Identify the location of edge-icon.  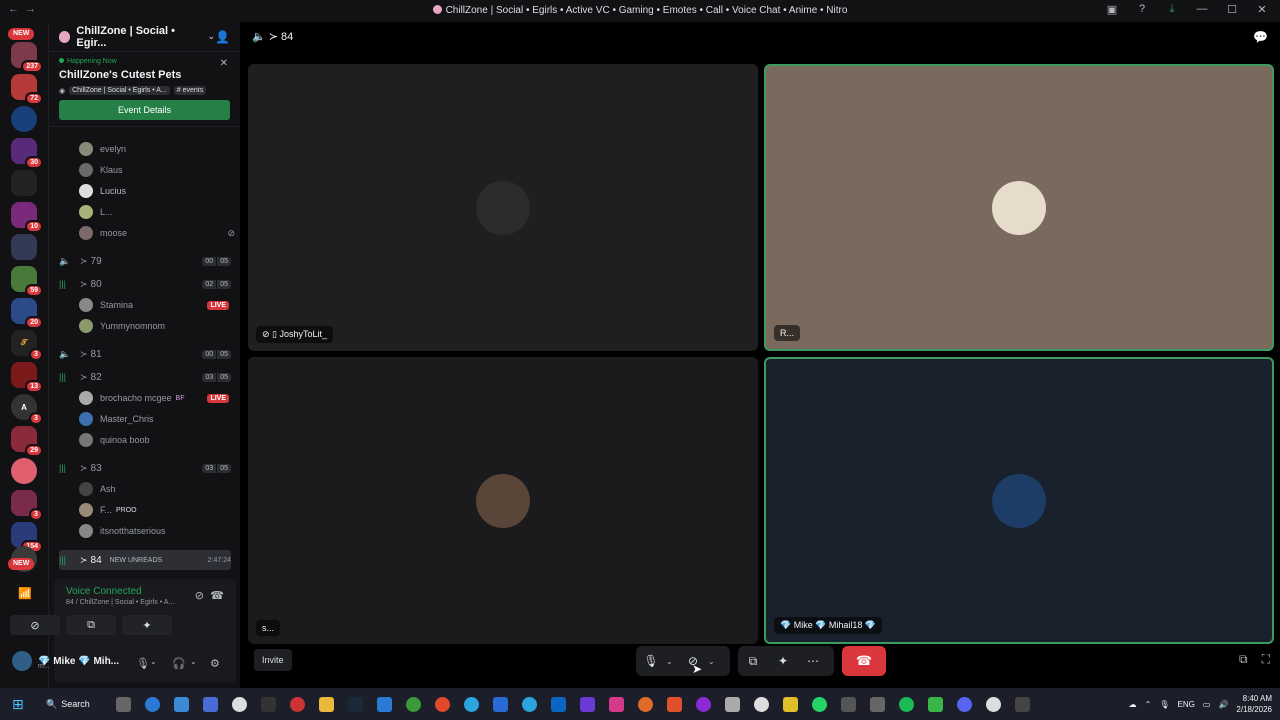
(152, 704).